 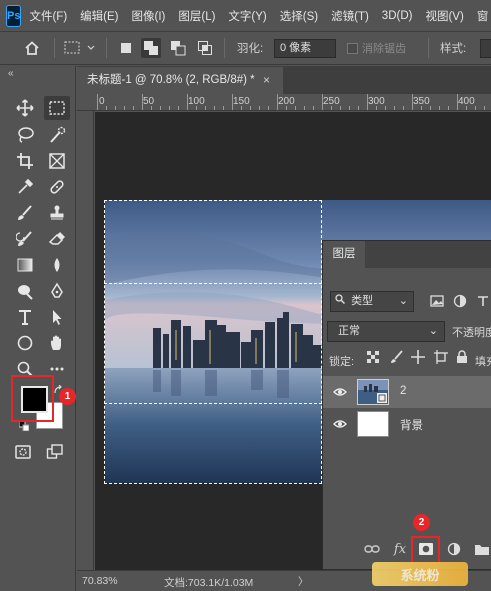 What do you see at coordinates (340, 301) in the screenshot?
I see `search-icon` at bounding box center [340, 301].